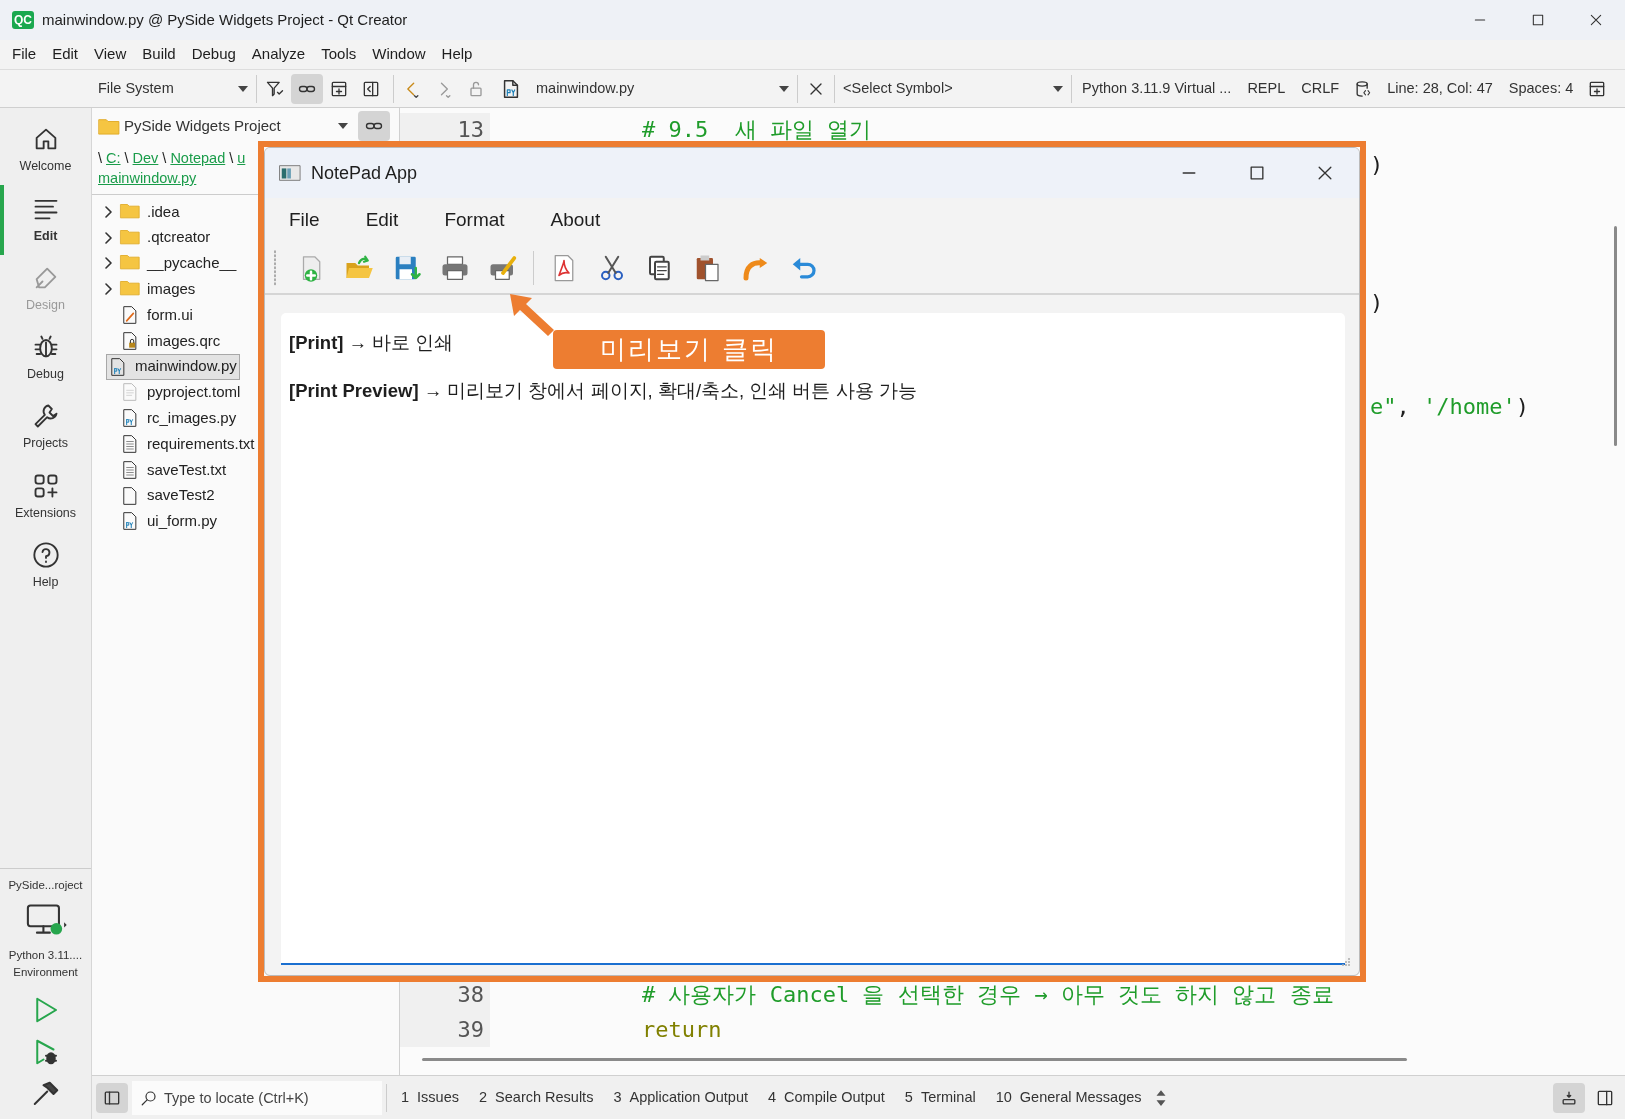 Image resolution: width=1625 pixels, height=1119 pixels. I want to click on window-title: NotePad App, so click(365, 173).